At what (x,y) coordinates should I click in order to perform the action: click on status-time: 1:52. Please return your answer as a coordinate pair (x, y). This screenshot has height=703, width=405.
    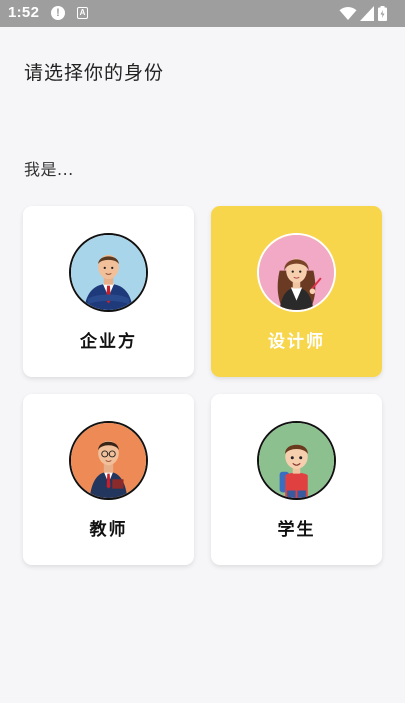
    Looking at the image, I should click on (24, 12).